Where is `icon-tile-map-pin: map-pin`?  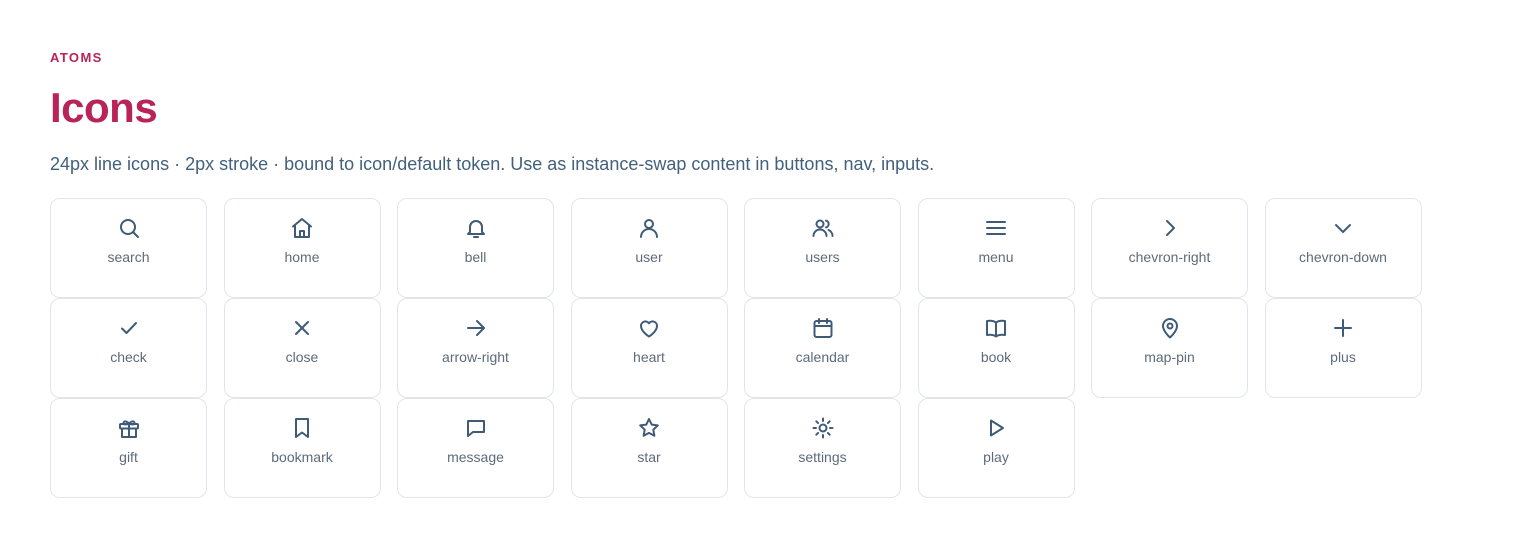 icon-tile-map-pin: map-pin is located at coordinates (1169, 348).